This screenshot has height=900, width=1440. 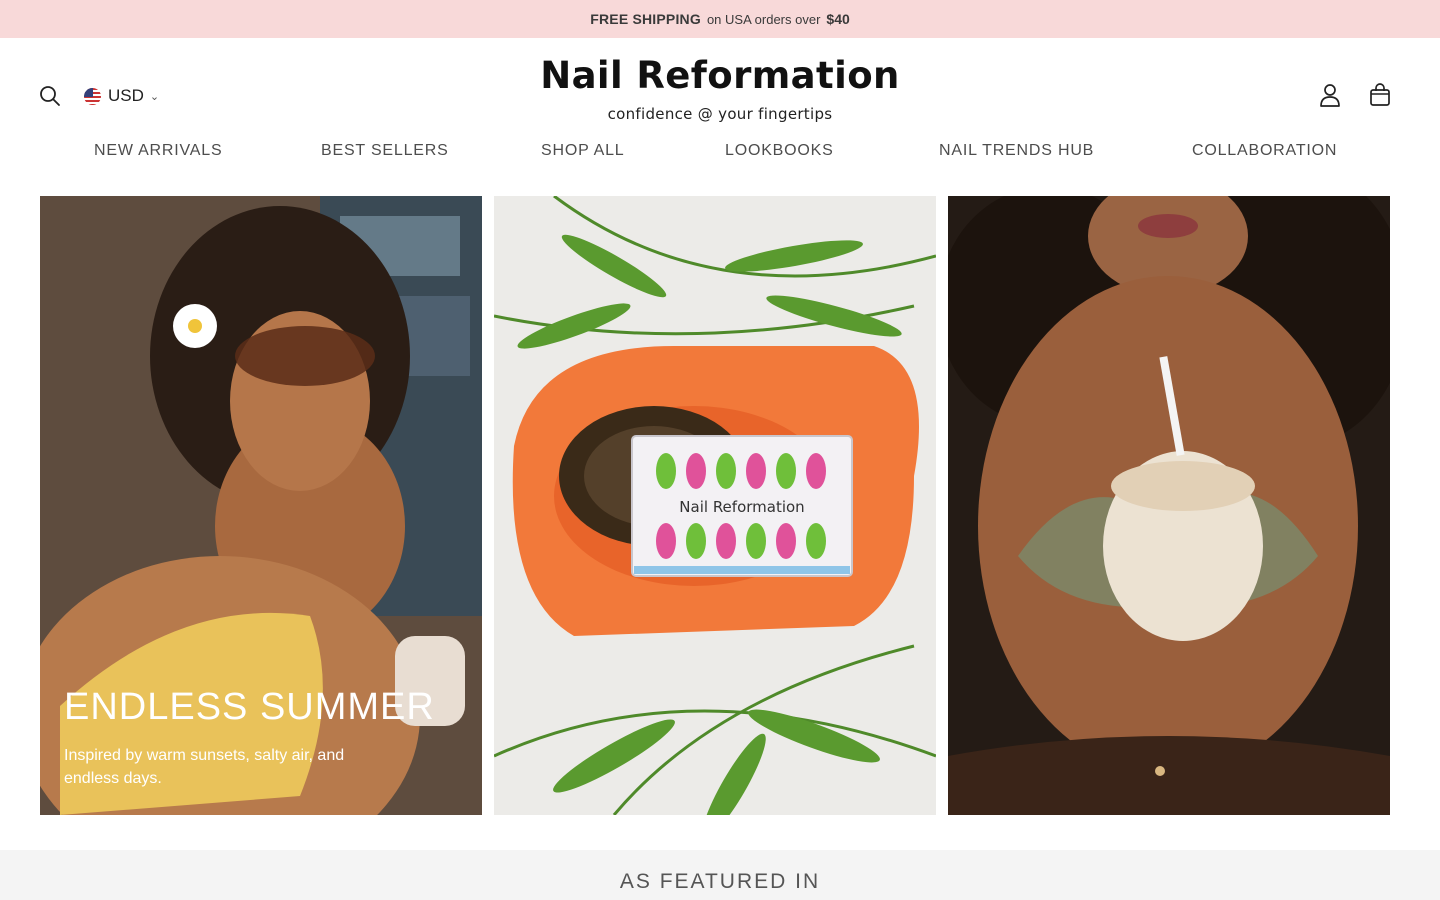 I want to click on featured-title: AS FEATURED IN, so click(x=720, y=881).